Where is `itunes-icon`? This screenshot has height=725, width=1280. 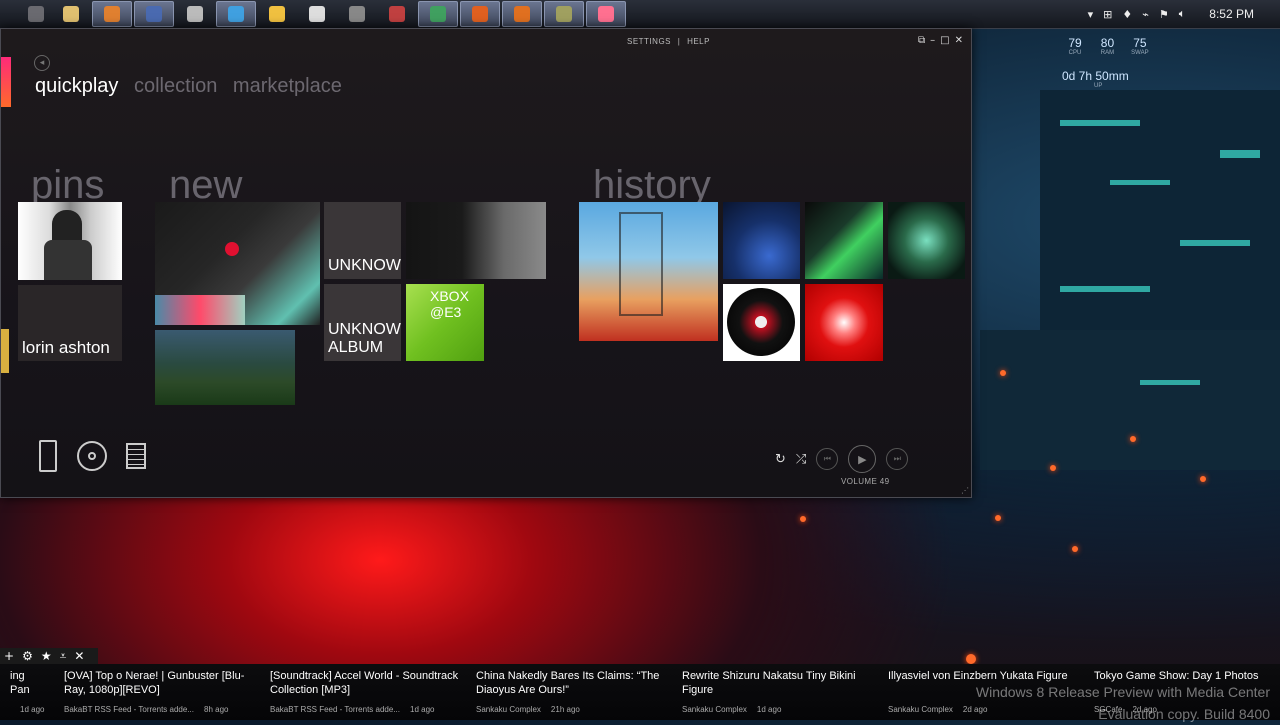 itunes-icon is located at coordinates (357, 14).